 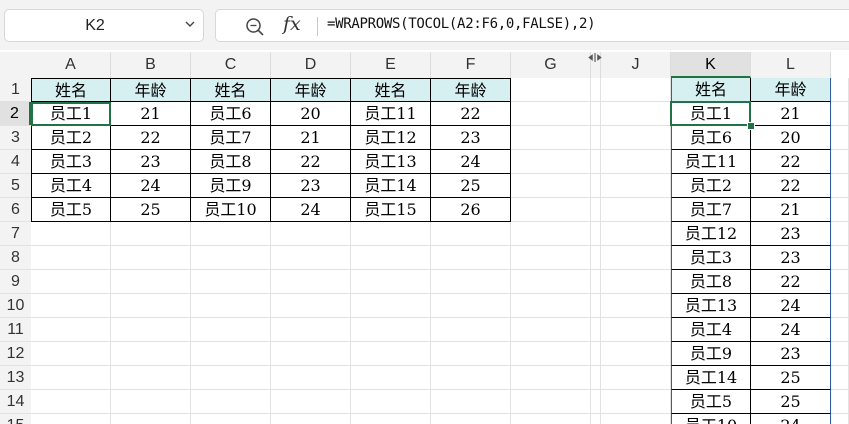 What do you see at coordinates (391, 65) in the screenshot?
I see `column-header-E: E` at bounding box center [391, 65].